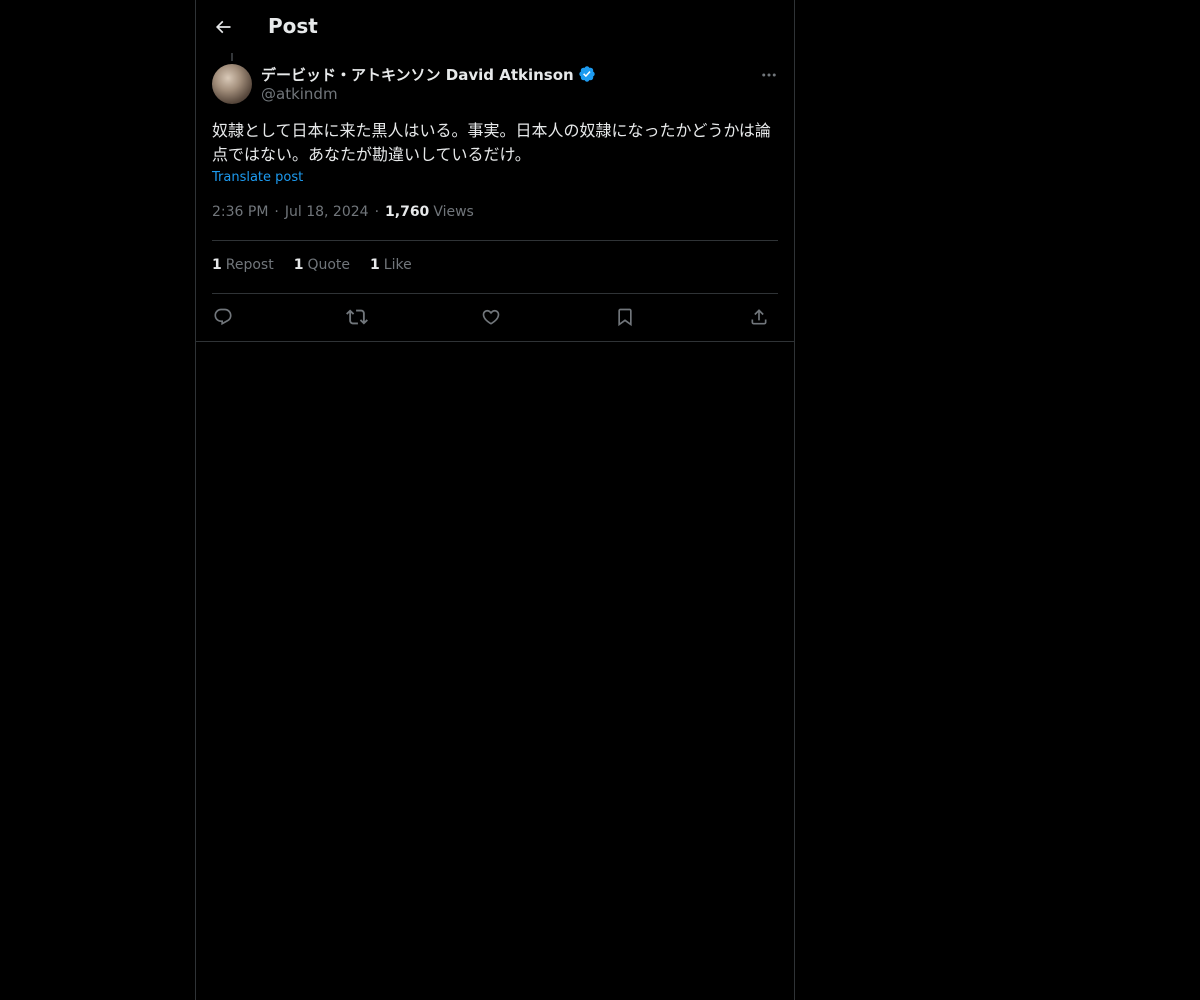 The width and height of the screenshot is (1200, 1000). I want to click on page-title: Post, so click(293, 26).